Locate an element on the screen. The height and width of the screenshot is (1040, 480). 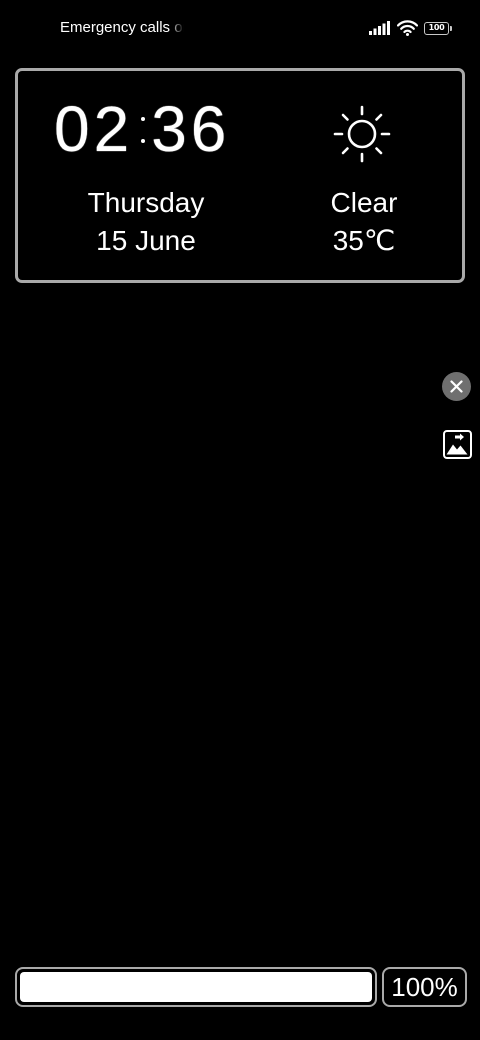
clock-time: 02 36 is located at coordinates (142, 129).